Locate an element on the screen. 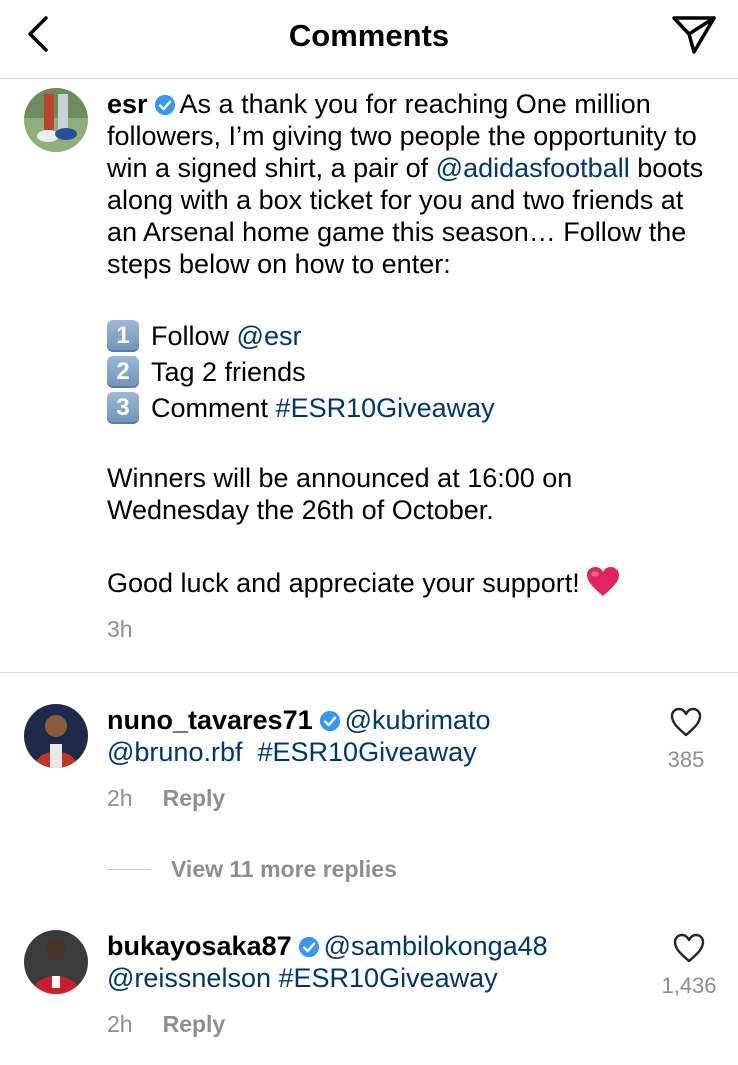 The width and height of the screenshot is (738, 1065). step-text: Tag 2 friends is located at coordinates (228, 372).